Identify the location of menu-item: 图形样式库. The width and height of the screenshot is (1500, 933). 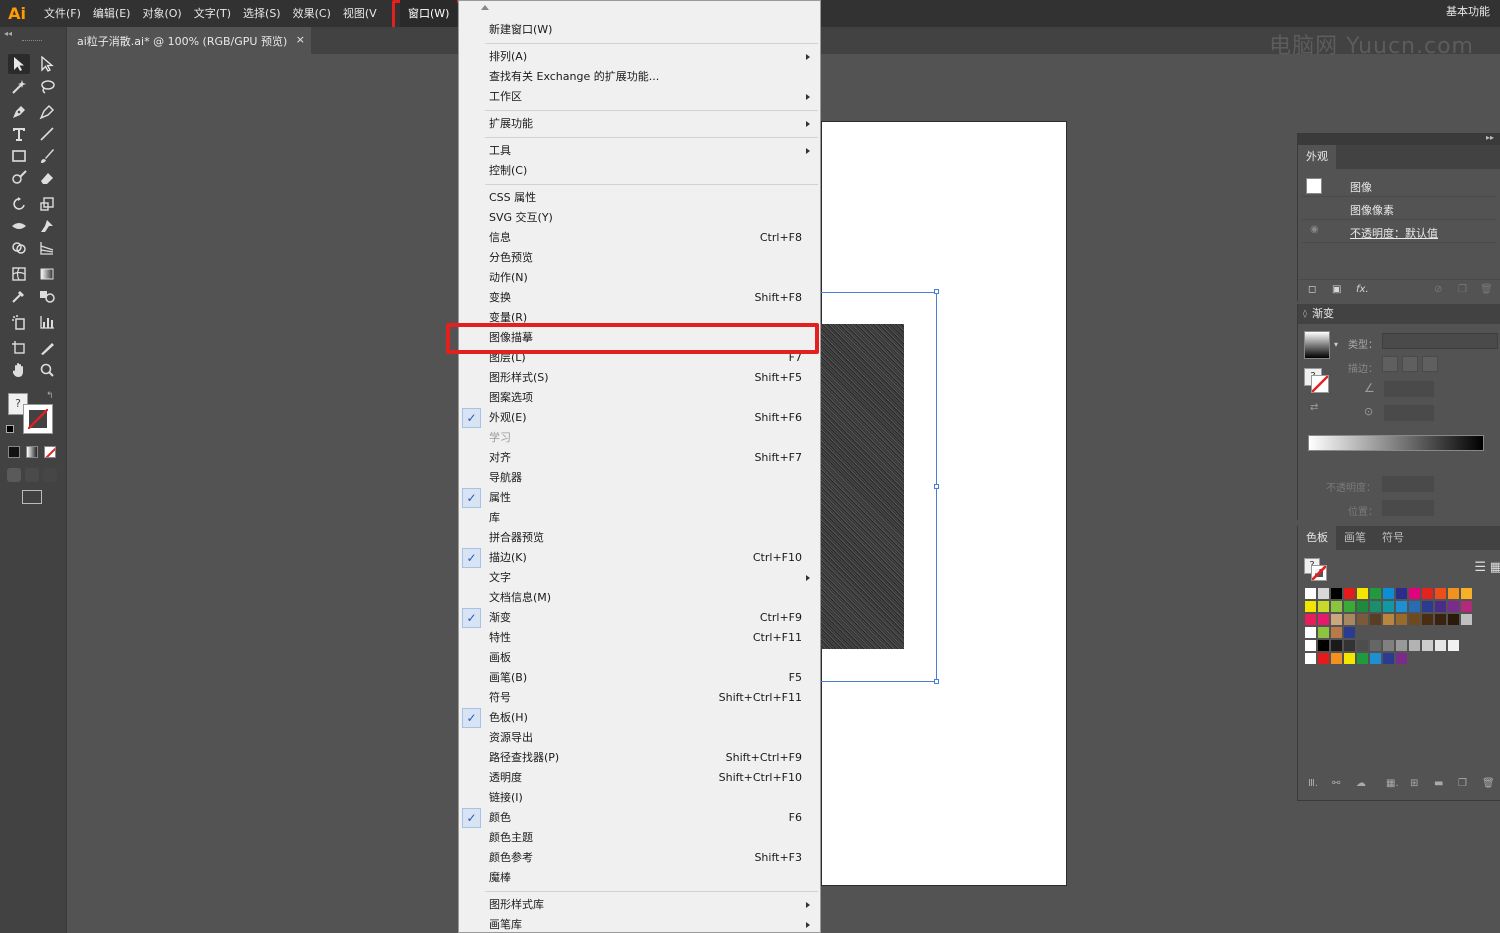
(639, 905).